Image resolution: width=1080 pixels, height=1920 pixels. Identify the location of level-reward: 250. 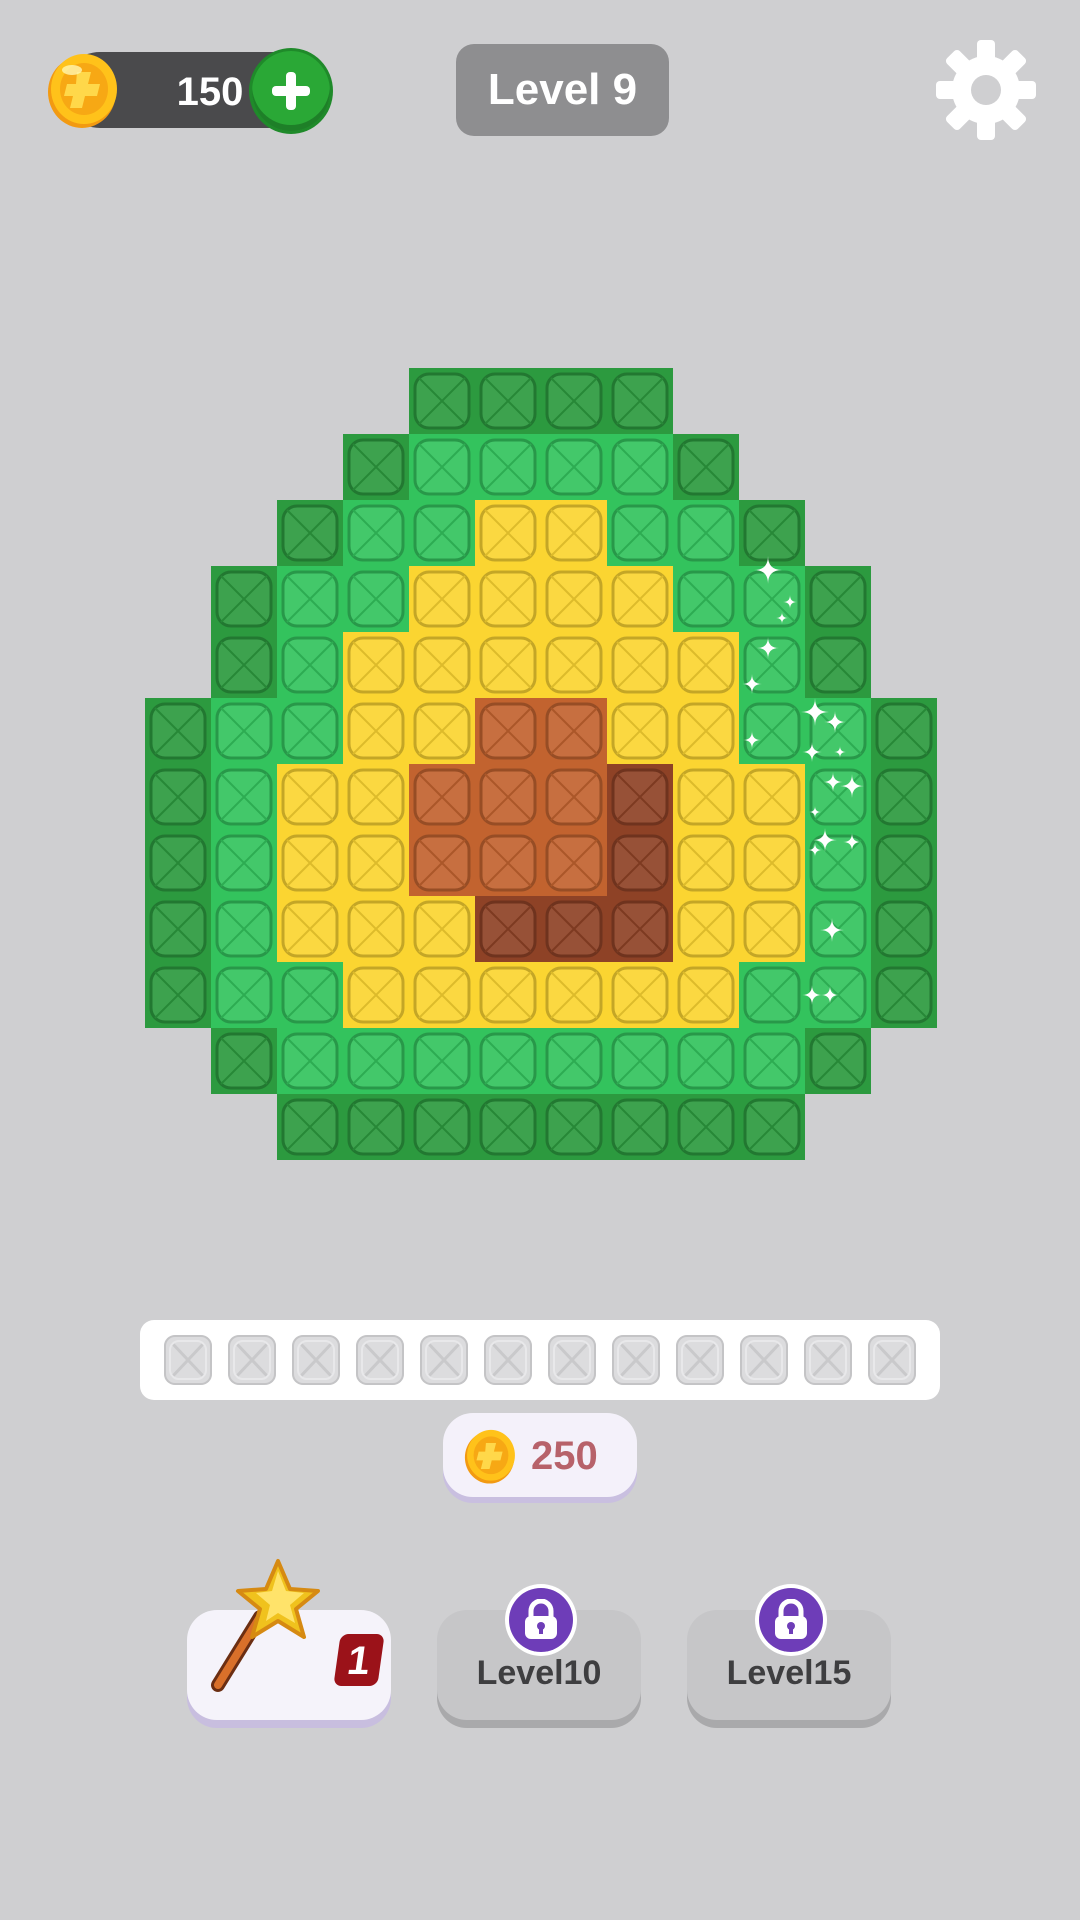
(540, 1455).